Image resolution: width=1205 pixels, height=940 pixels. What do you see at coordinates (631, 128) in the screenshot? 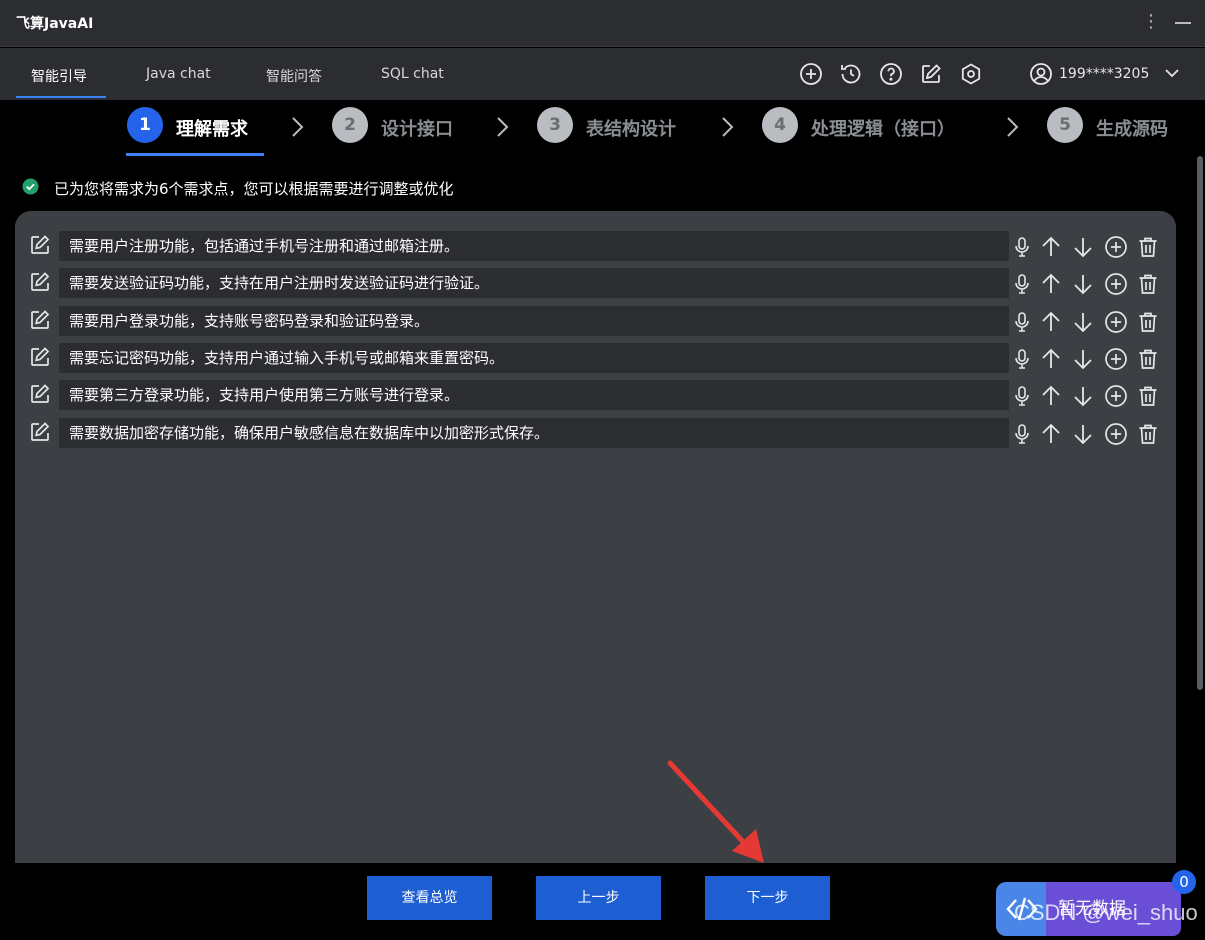
I see `step-3-label: 表结构设计` at bounding box center [631, 128].